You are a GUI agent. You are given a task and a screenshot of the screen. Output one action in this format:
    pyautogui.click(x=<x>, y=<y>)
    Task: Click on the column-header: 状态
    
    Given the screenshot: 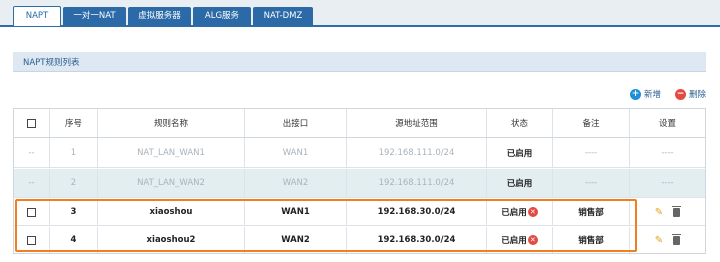 What is the action you would take?
    pyautogui.click(x=520, y=123)
    